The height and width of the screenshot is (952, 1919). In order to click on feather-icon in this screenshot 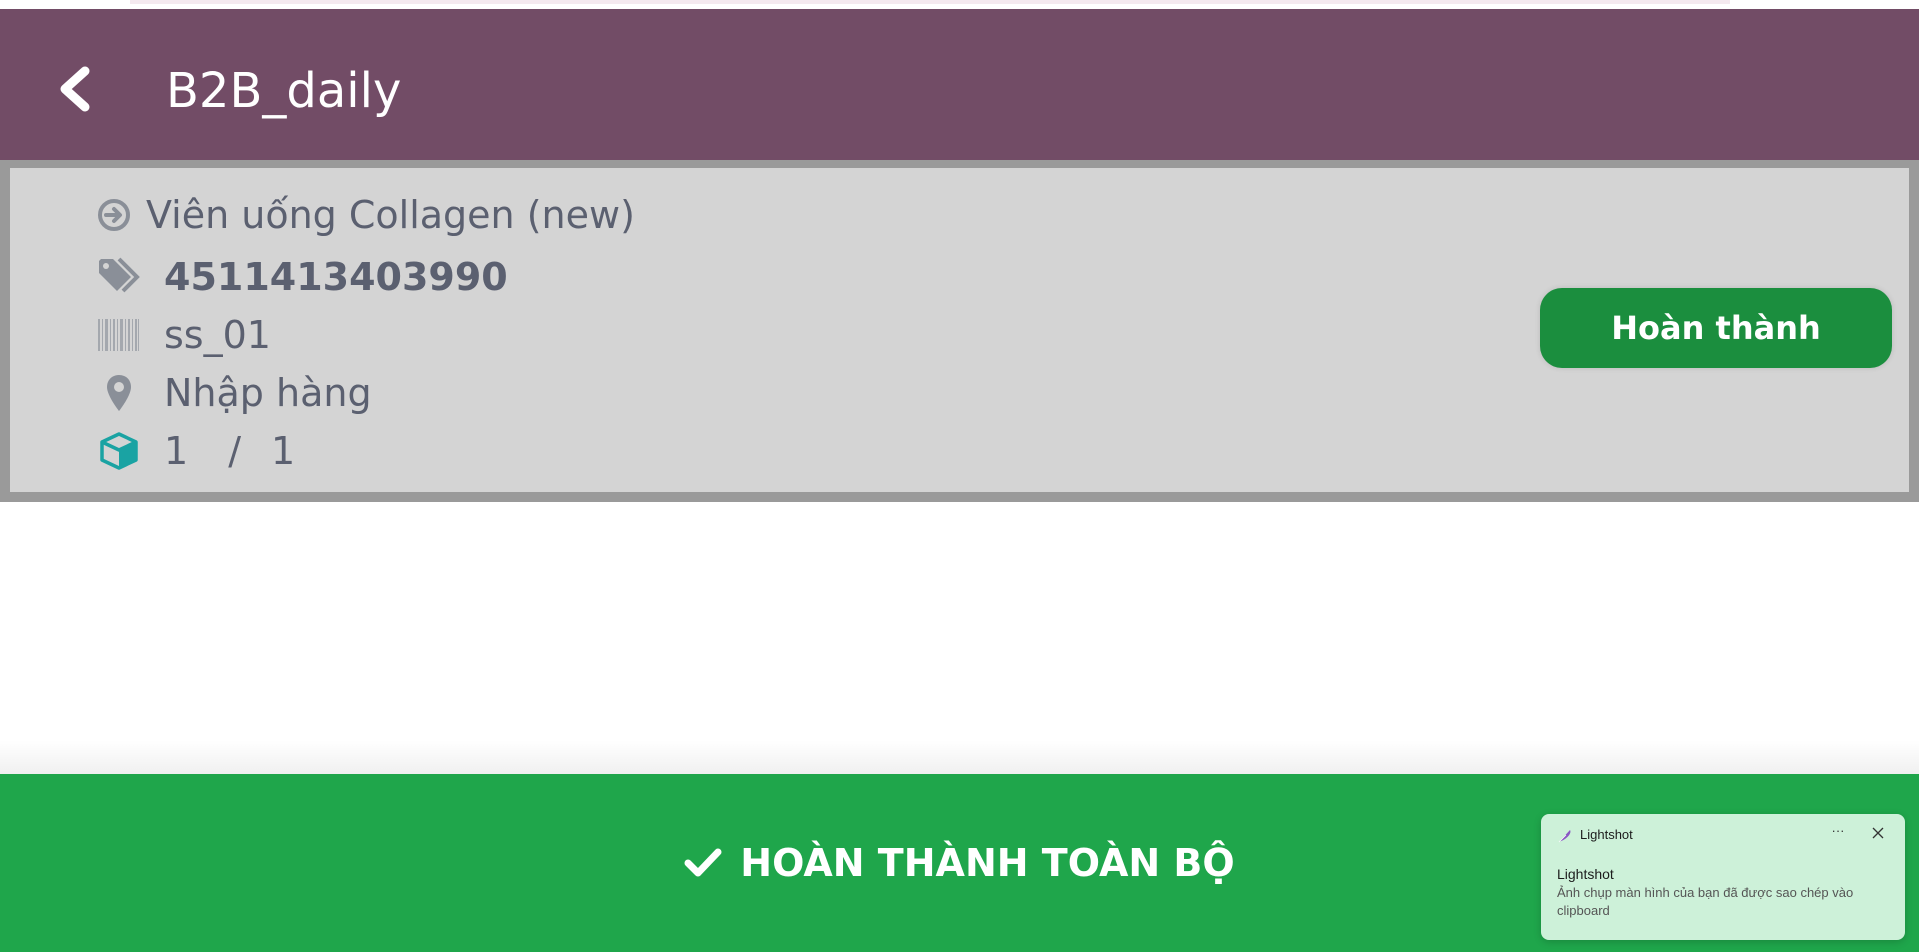, I will do `click(1565, 838)`.